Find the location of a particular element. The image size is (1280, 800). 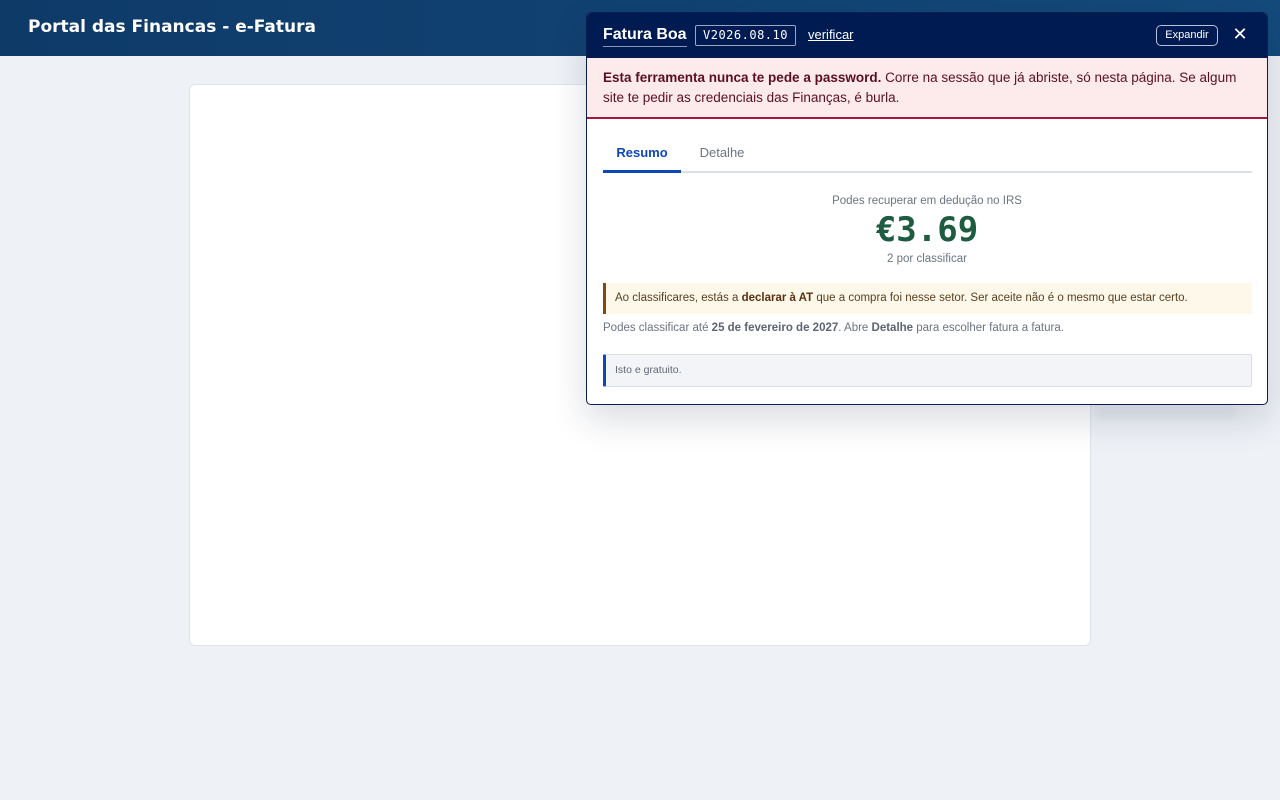

deduction-amount: €3.69 is located at coordinates (927, 230).